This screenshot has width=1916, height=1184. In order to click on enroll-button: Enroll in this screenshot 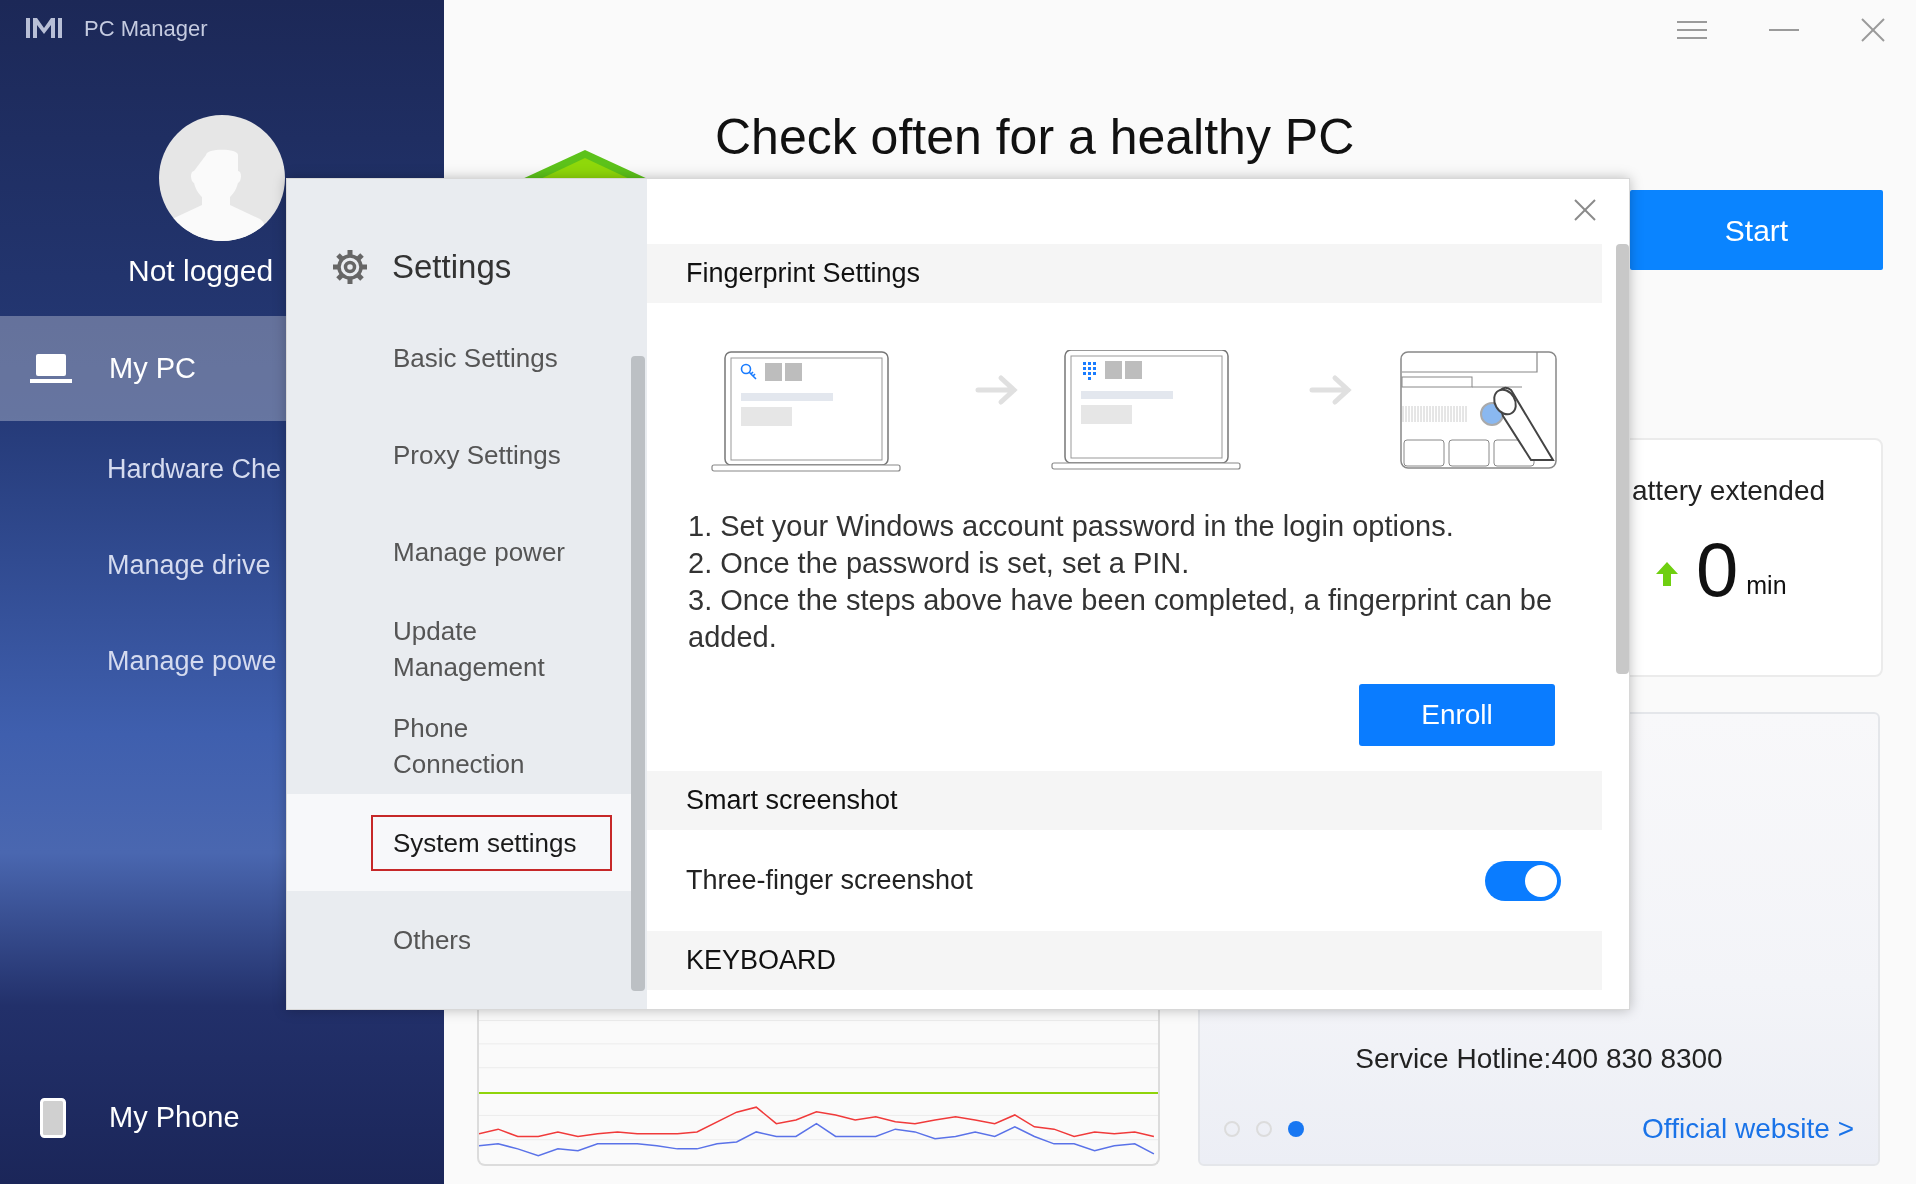, I will do `click(1457, 715)`.